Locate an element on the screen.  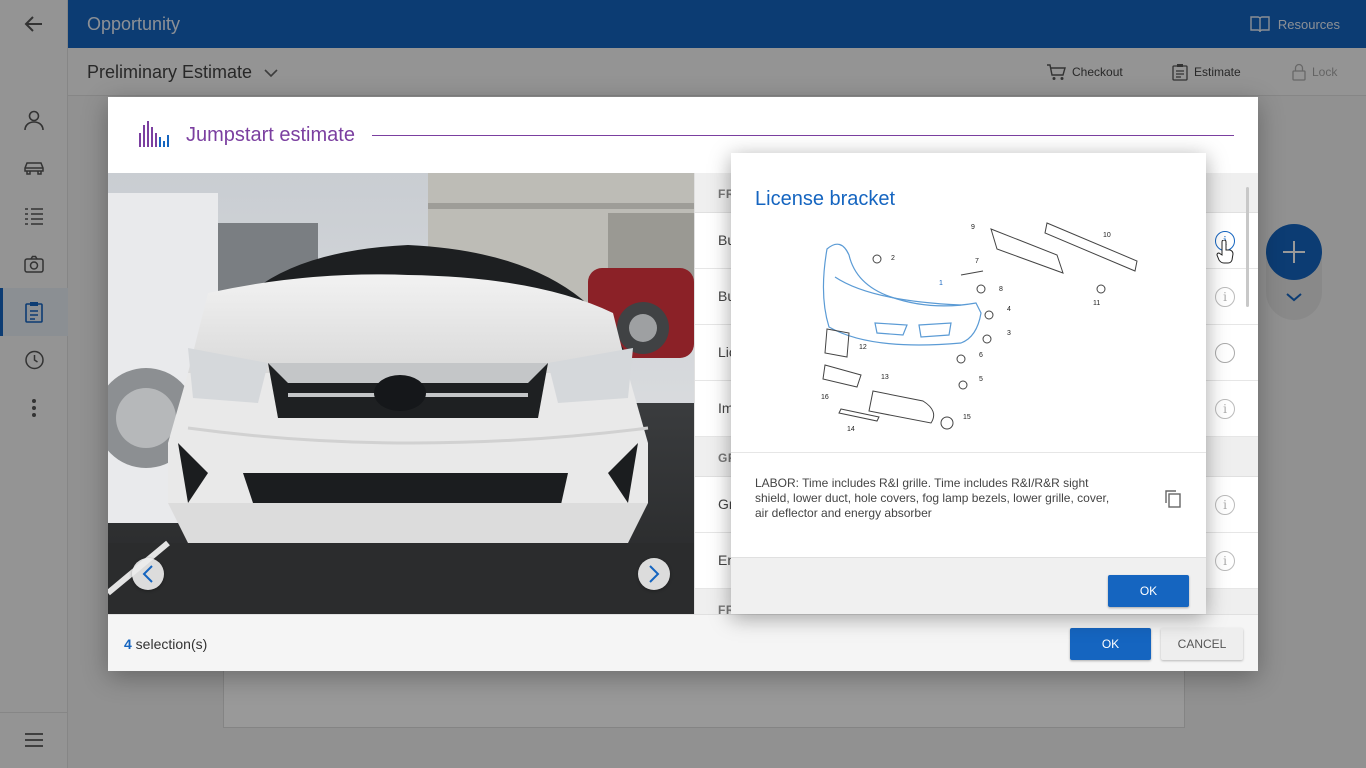
ok-button: OK is located at coordinates (1110, 644).